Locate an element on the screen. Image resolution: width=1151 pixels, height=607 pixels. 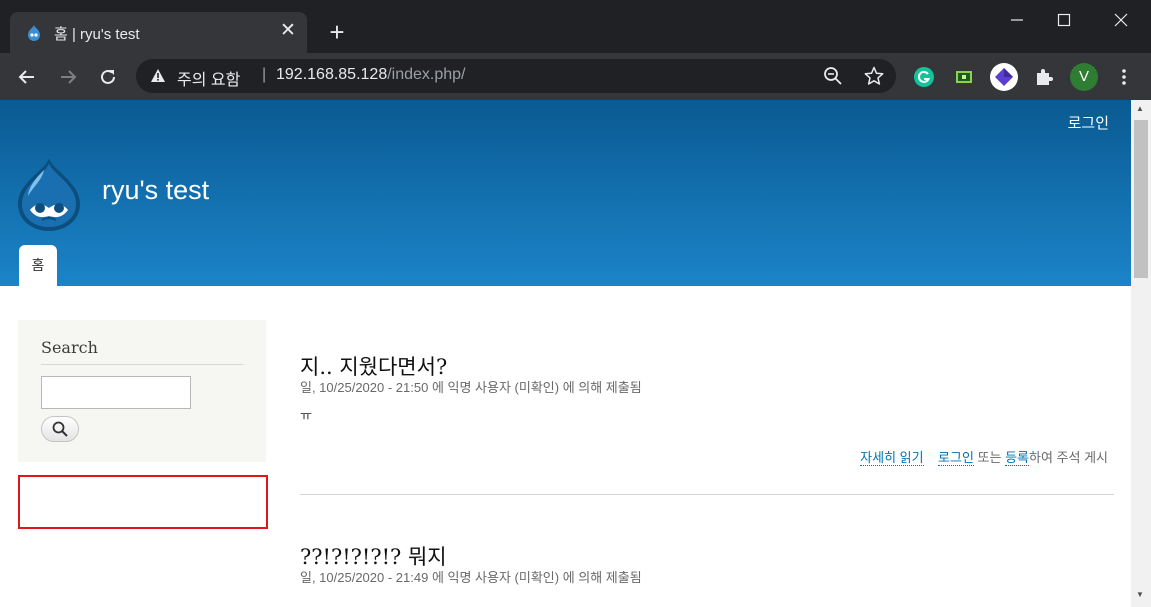
back-icon is located at coordinates (27, 77).